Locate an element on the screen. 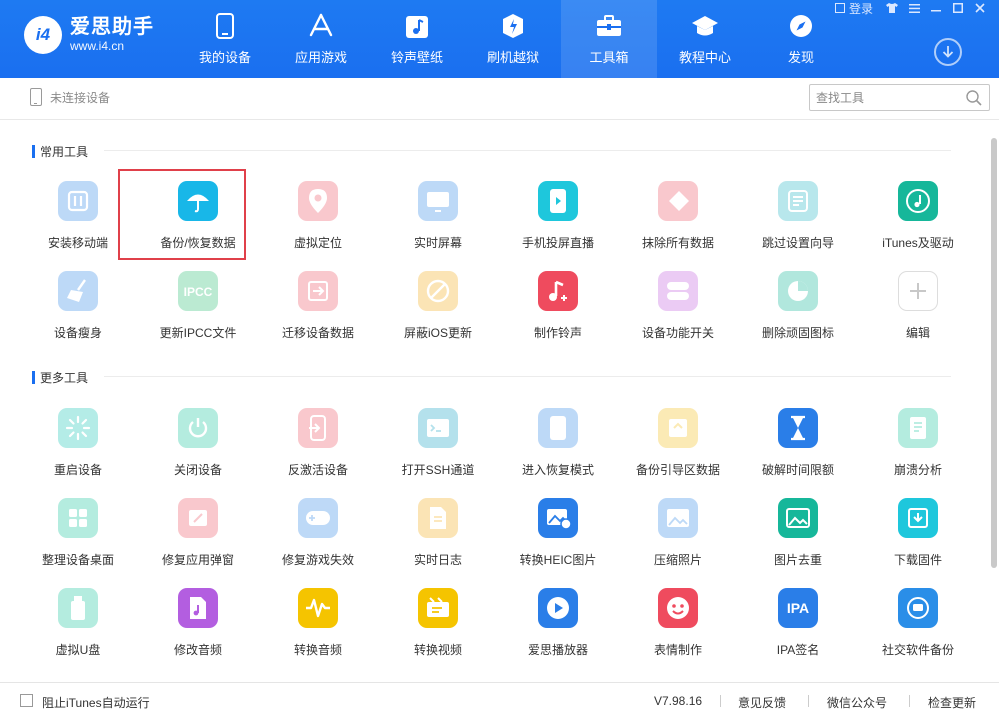  tool-terminal: 打开SSH通道 is located at coordinates (438, 448).